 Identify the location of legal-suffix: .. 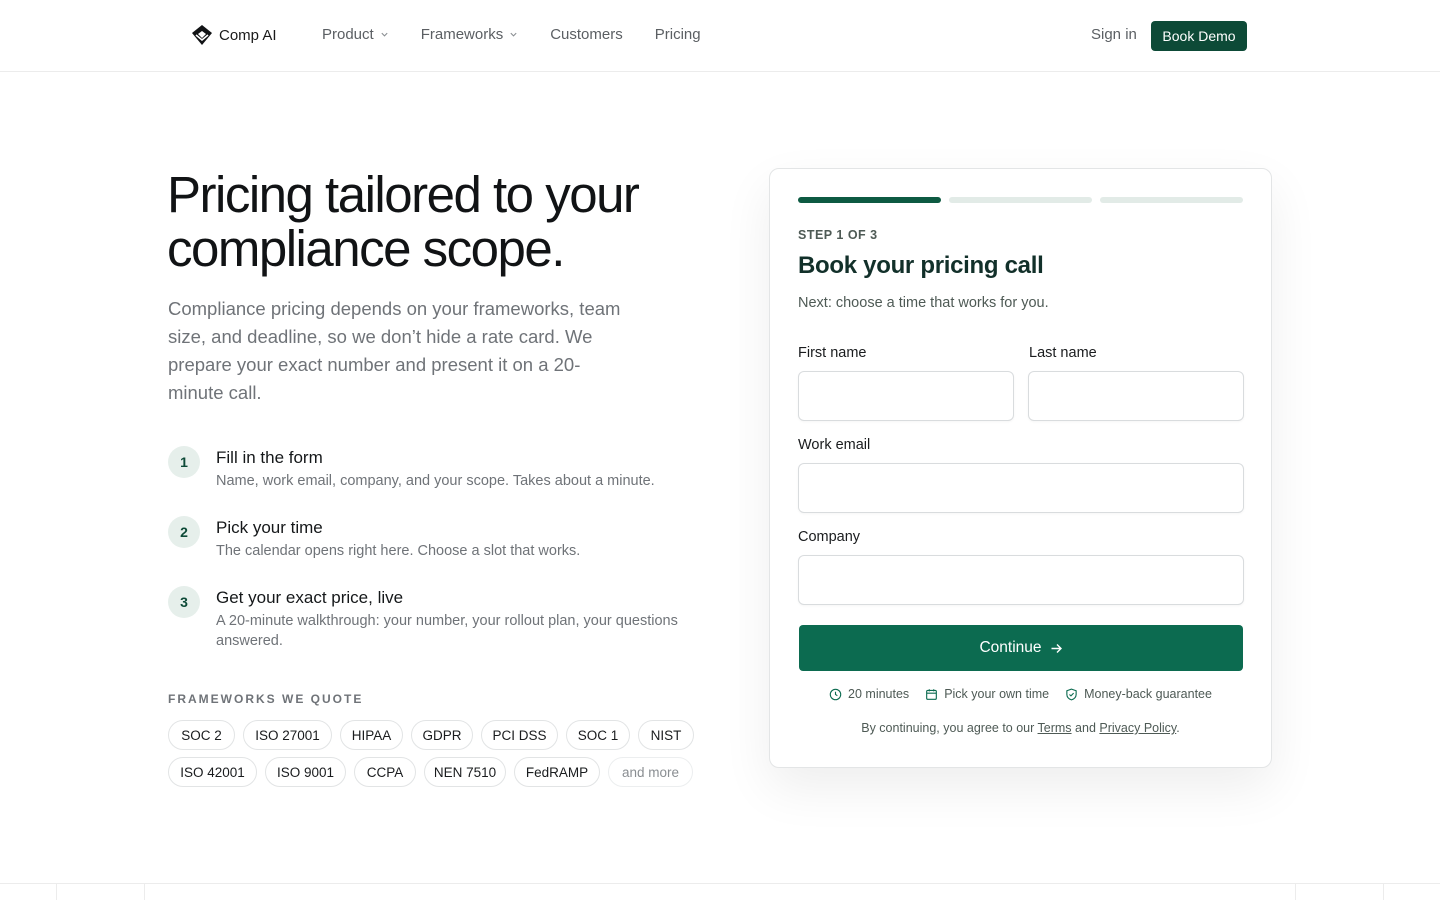
(1178, 728).